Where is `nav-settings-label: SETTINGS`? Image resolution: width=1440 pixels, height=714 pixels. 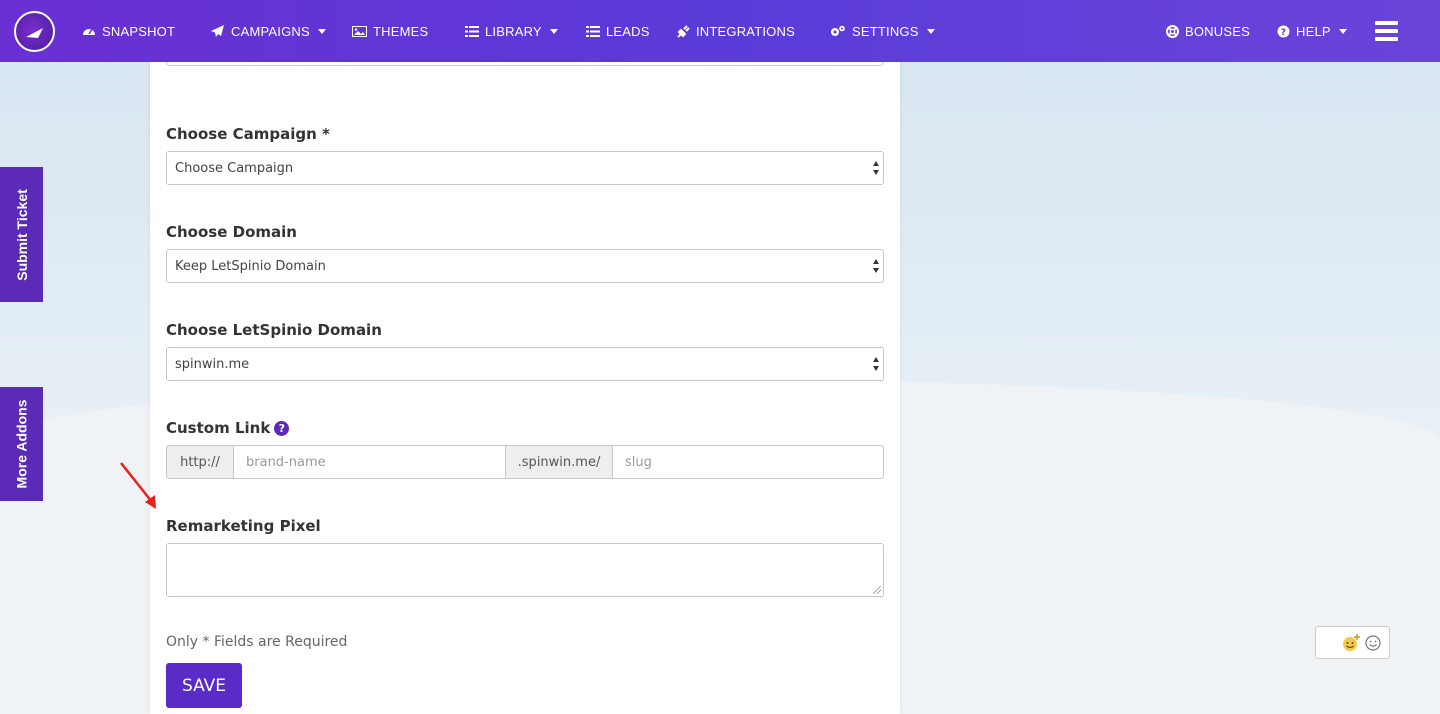 nav-settings-label: SETTINGS is located at coordinates (885, 31).